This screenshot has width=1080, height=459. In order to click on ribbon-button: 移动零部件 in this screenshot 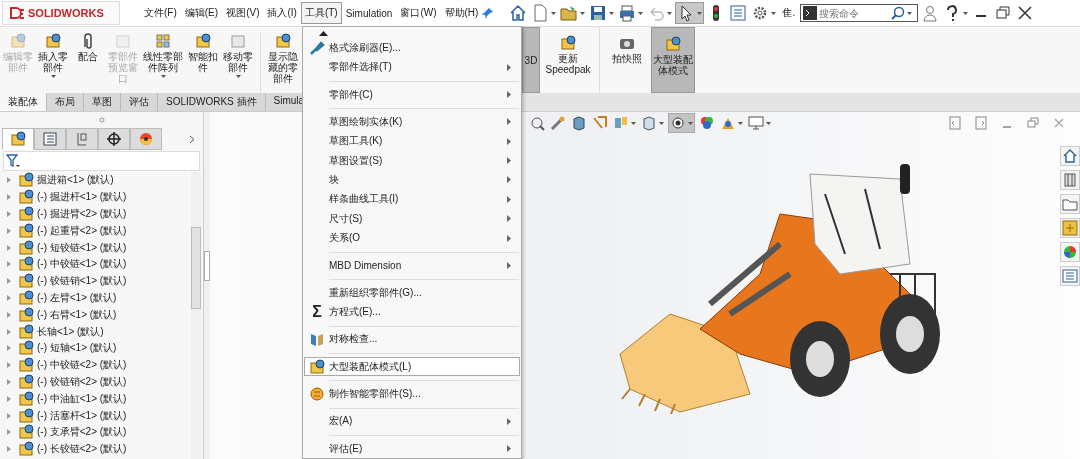, I will do `click(238, 55)`.